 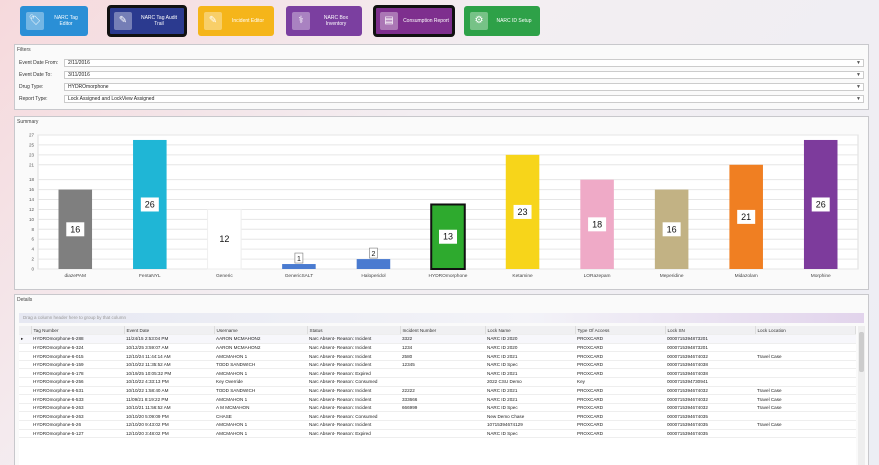 What do you see at coordinates (464, 87) in the screenshot?
I see `drug-type-select: HYDROmorphone ▼` at bounding box center [464, 87].